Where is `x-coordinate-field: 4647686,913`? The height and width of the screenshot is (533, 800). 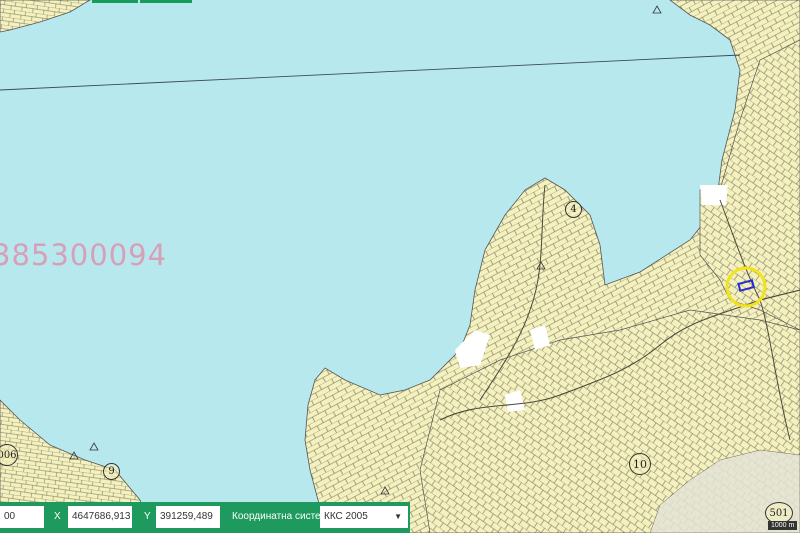
x-coordinate-field: 4647686,913 is located at coordinates (100, 517).